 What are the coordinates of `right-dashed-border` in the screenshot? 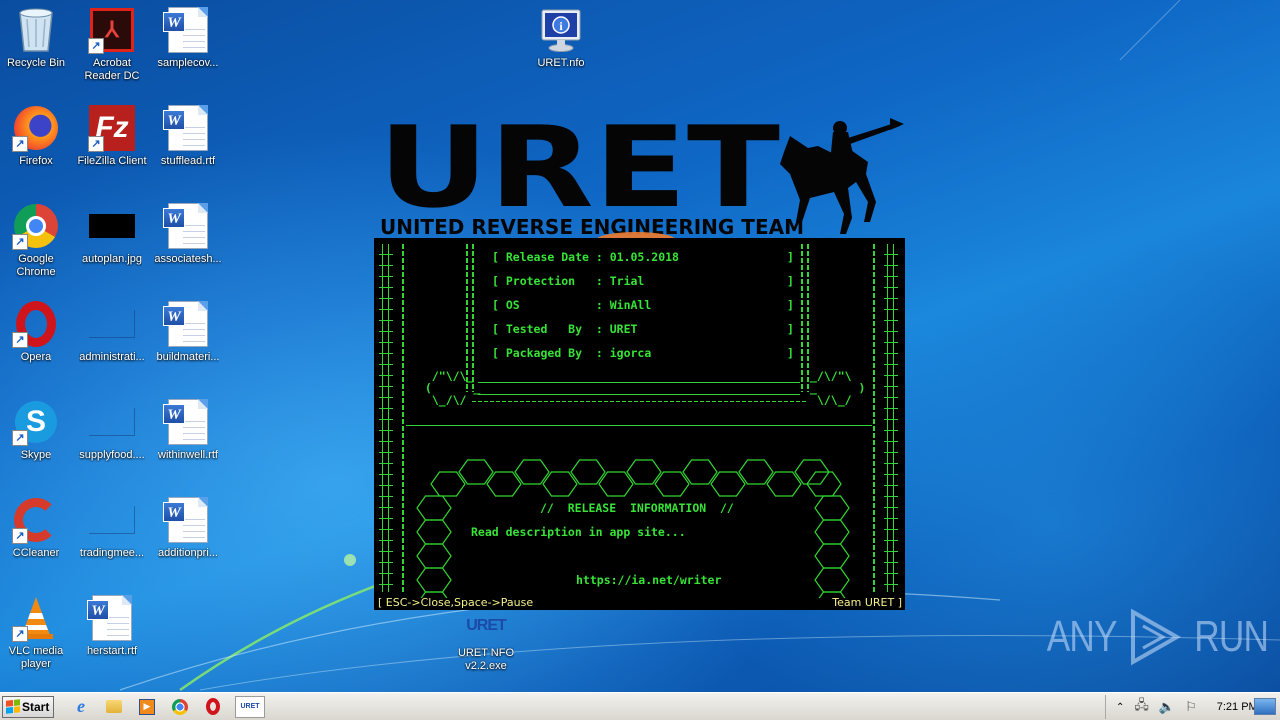 It's located at (874, 418).